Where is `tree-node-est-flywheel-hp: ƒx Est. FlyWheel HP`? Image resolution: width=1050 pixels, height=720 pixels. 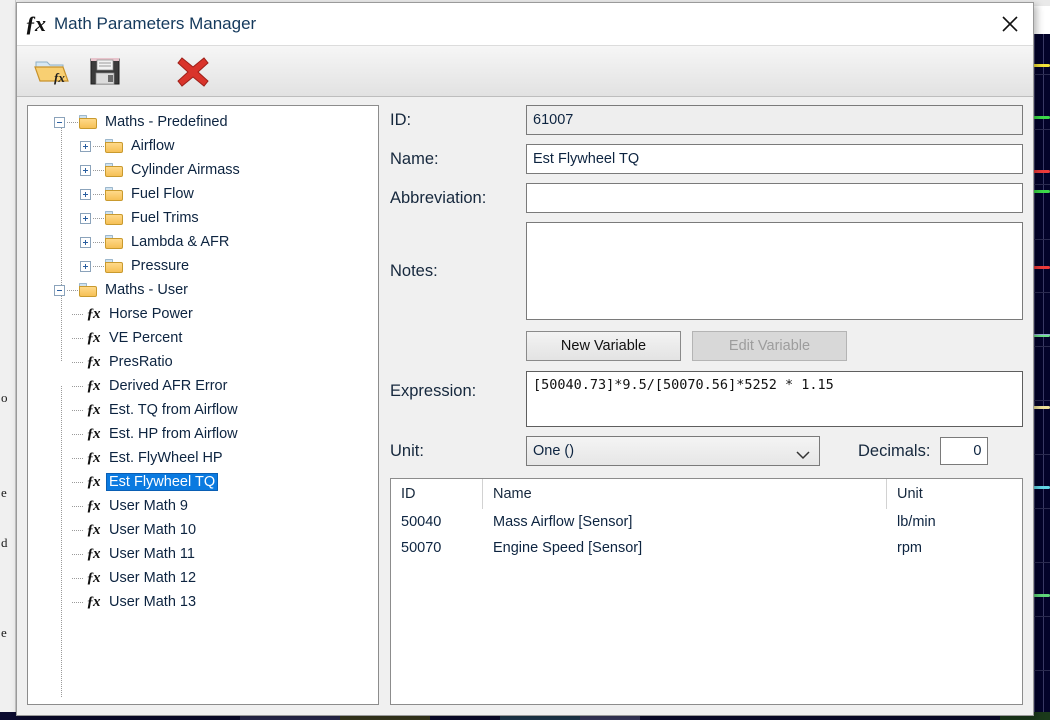 tree-node-est-flywheel-hp: ƒx Est. FlyWheel HP is located at coordinates (203, 458).